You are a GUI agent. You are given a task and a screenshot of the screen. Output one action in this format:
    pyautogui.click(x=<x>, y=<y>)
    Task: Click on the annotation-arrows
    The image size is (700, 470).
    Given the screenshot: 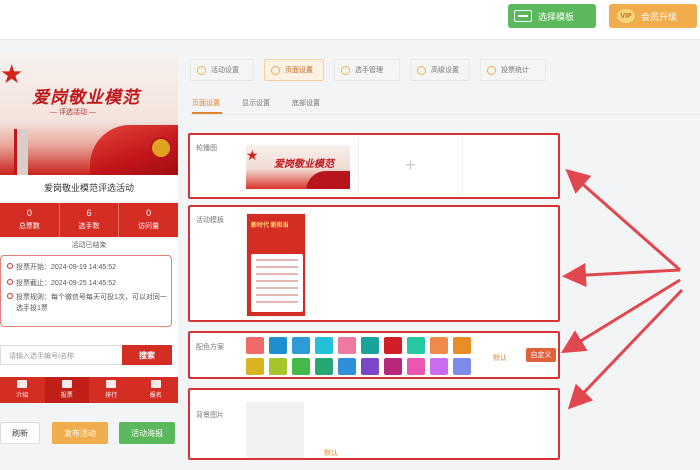 What is the action you would take?
    pyautogui.click(x=622, y=289)
    